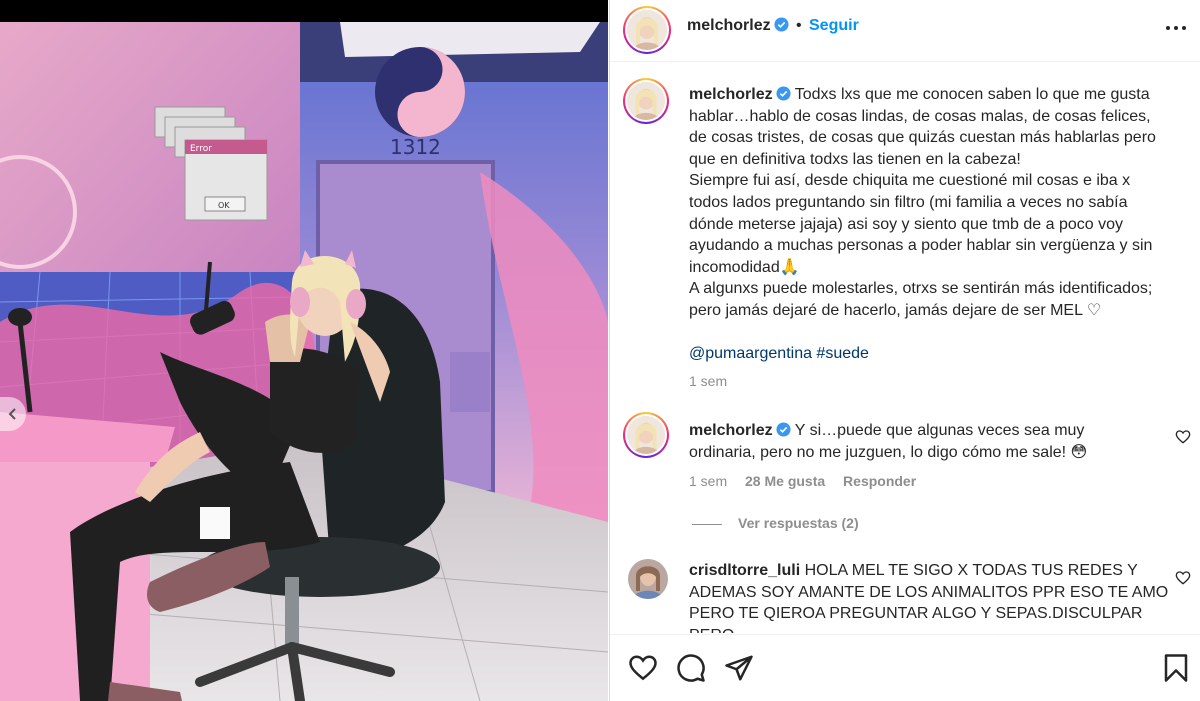  What do you see at coordinates (744, 570) in the screenshot?
I see `comment-username: crisdltorre_luli` at bounding box center [744, 570].